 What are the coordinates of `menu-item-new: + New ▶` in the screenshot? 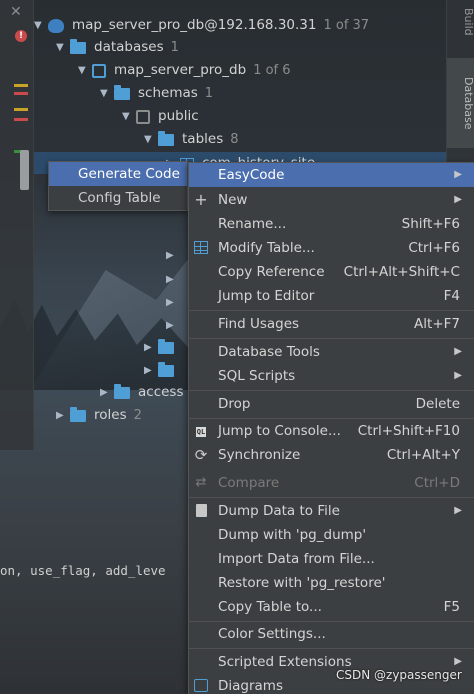 It's located at (331, 200).